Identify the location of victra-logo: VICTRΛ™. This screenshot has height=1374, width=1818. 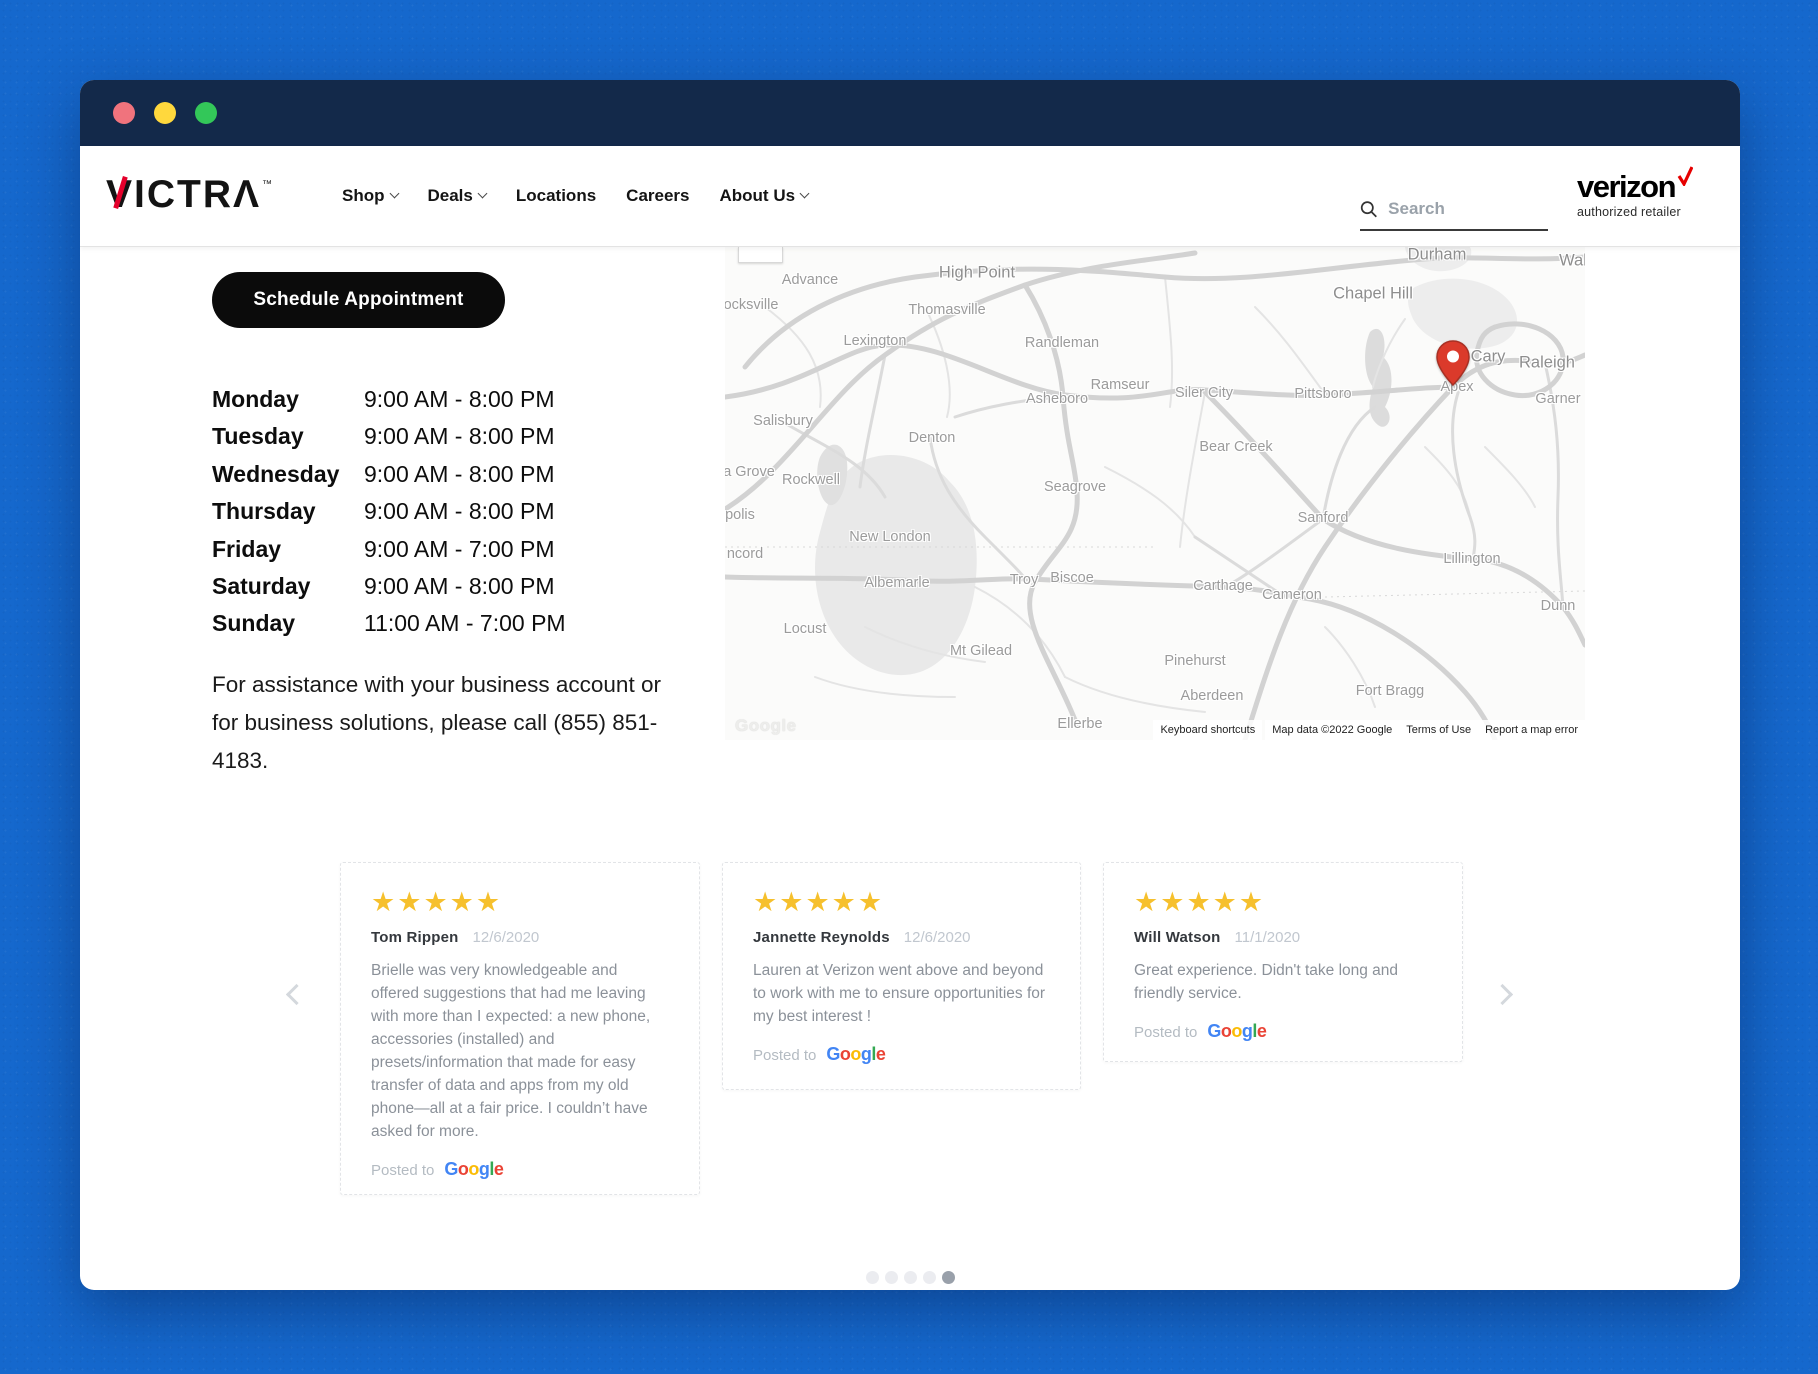
(189, 194).